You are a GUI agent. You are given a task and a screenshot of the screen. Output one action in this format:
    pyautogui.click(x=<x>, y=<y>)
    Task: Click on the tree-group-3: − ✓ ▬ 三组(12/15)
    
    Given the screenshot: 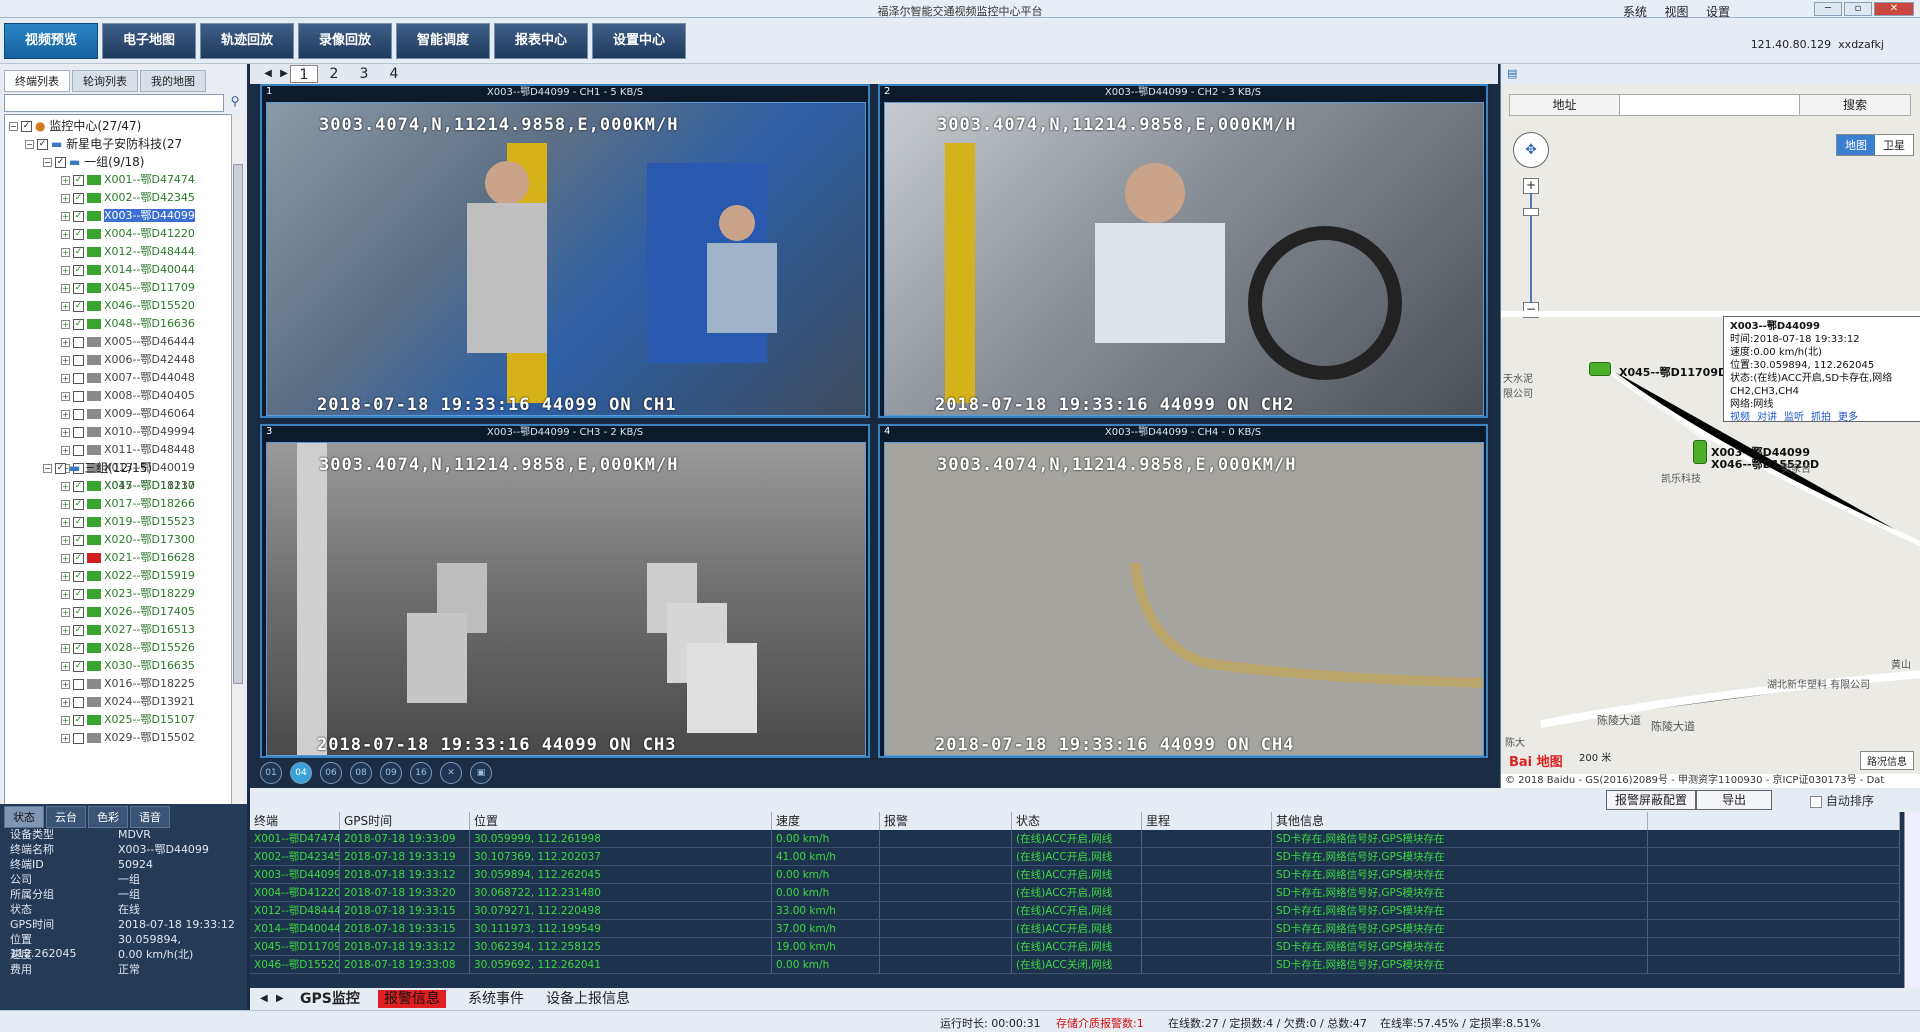 What is the action you would take?
    pyautogui.click(x=97, y=468)
    